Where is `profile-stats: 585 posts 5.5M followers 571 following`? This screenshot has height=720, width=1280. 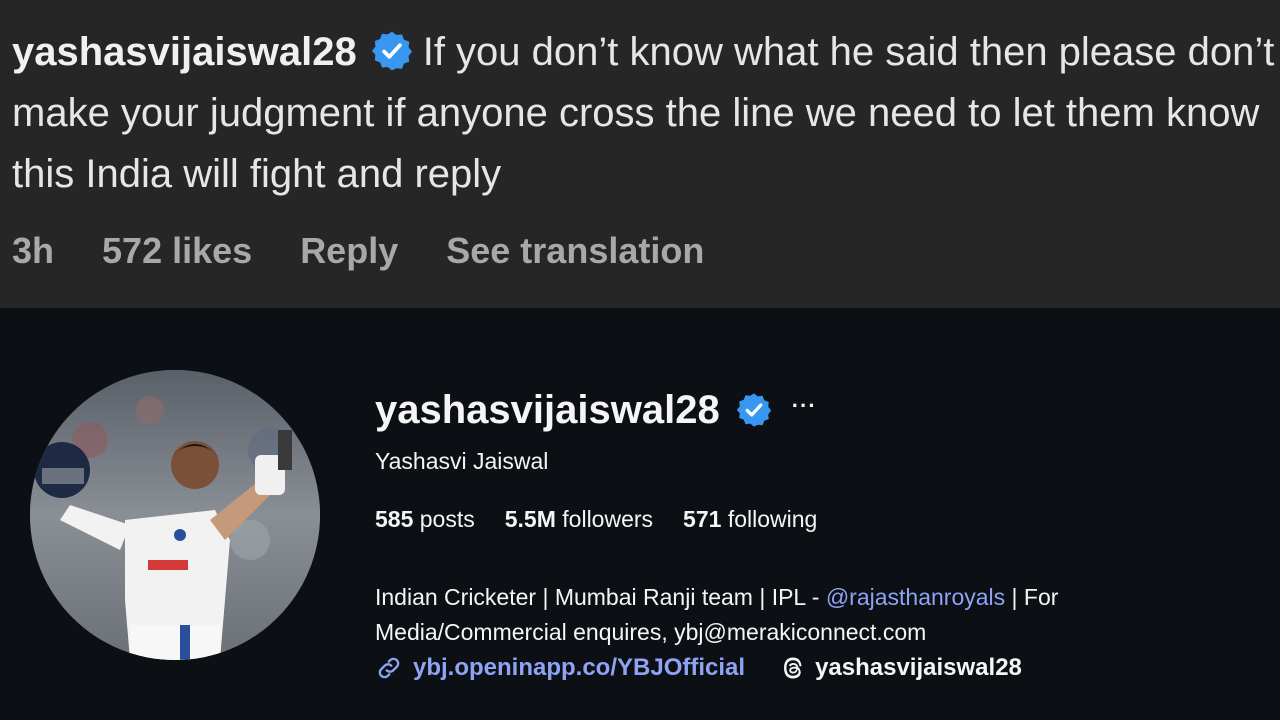 profile-stats: 585 posts 5.5M followers 571 following is located at coordinates (596, 519).